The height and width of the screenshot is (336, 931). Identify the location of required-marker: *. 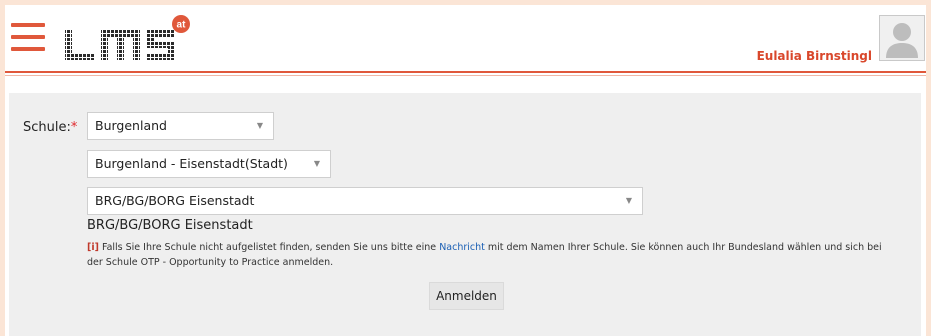
(74, 127).